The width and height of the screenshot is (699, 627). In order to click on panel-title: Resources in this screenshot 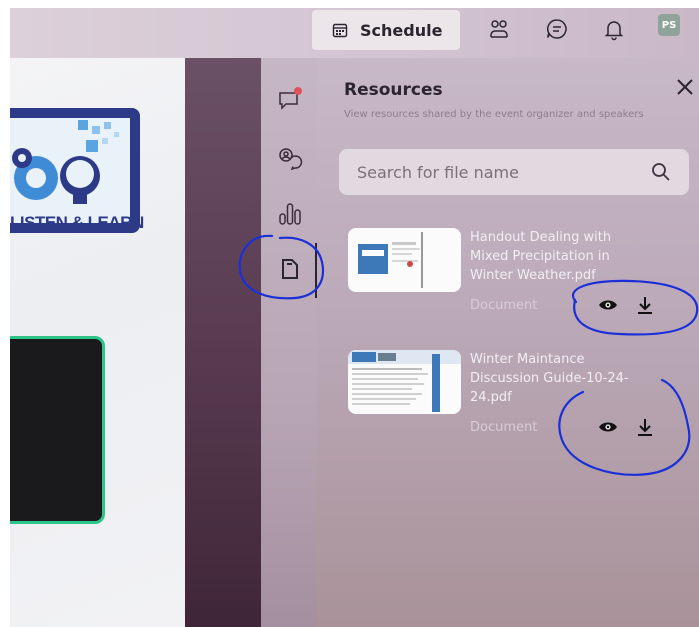, I will do `click(393, 90)`.